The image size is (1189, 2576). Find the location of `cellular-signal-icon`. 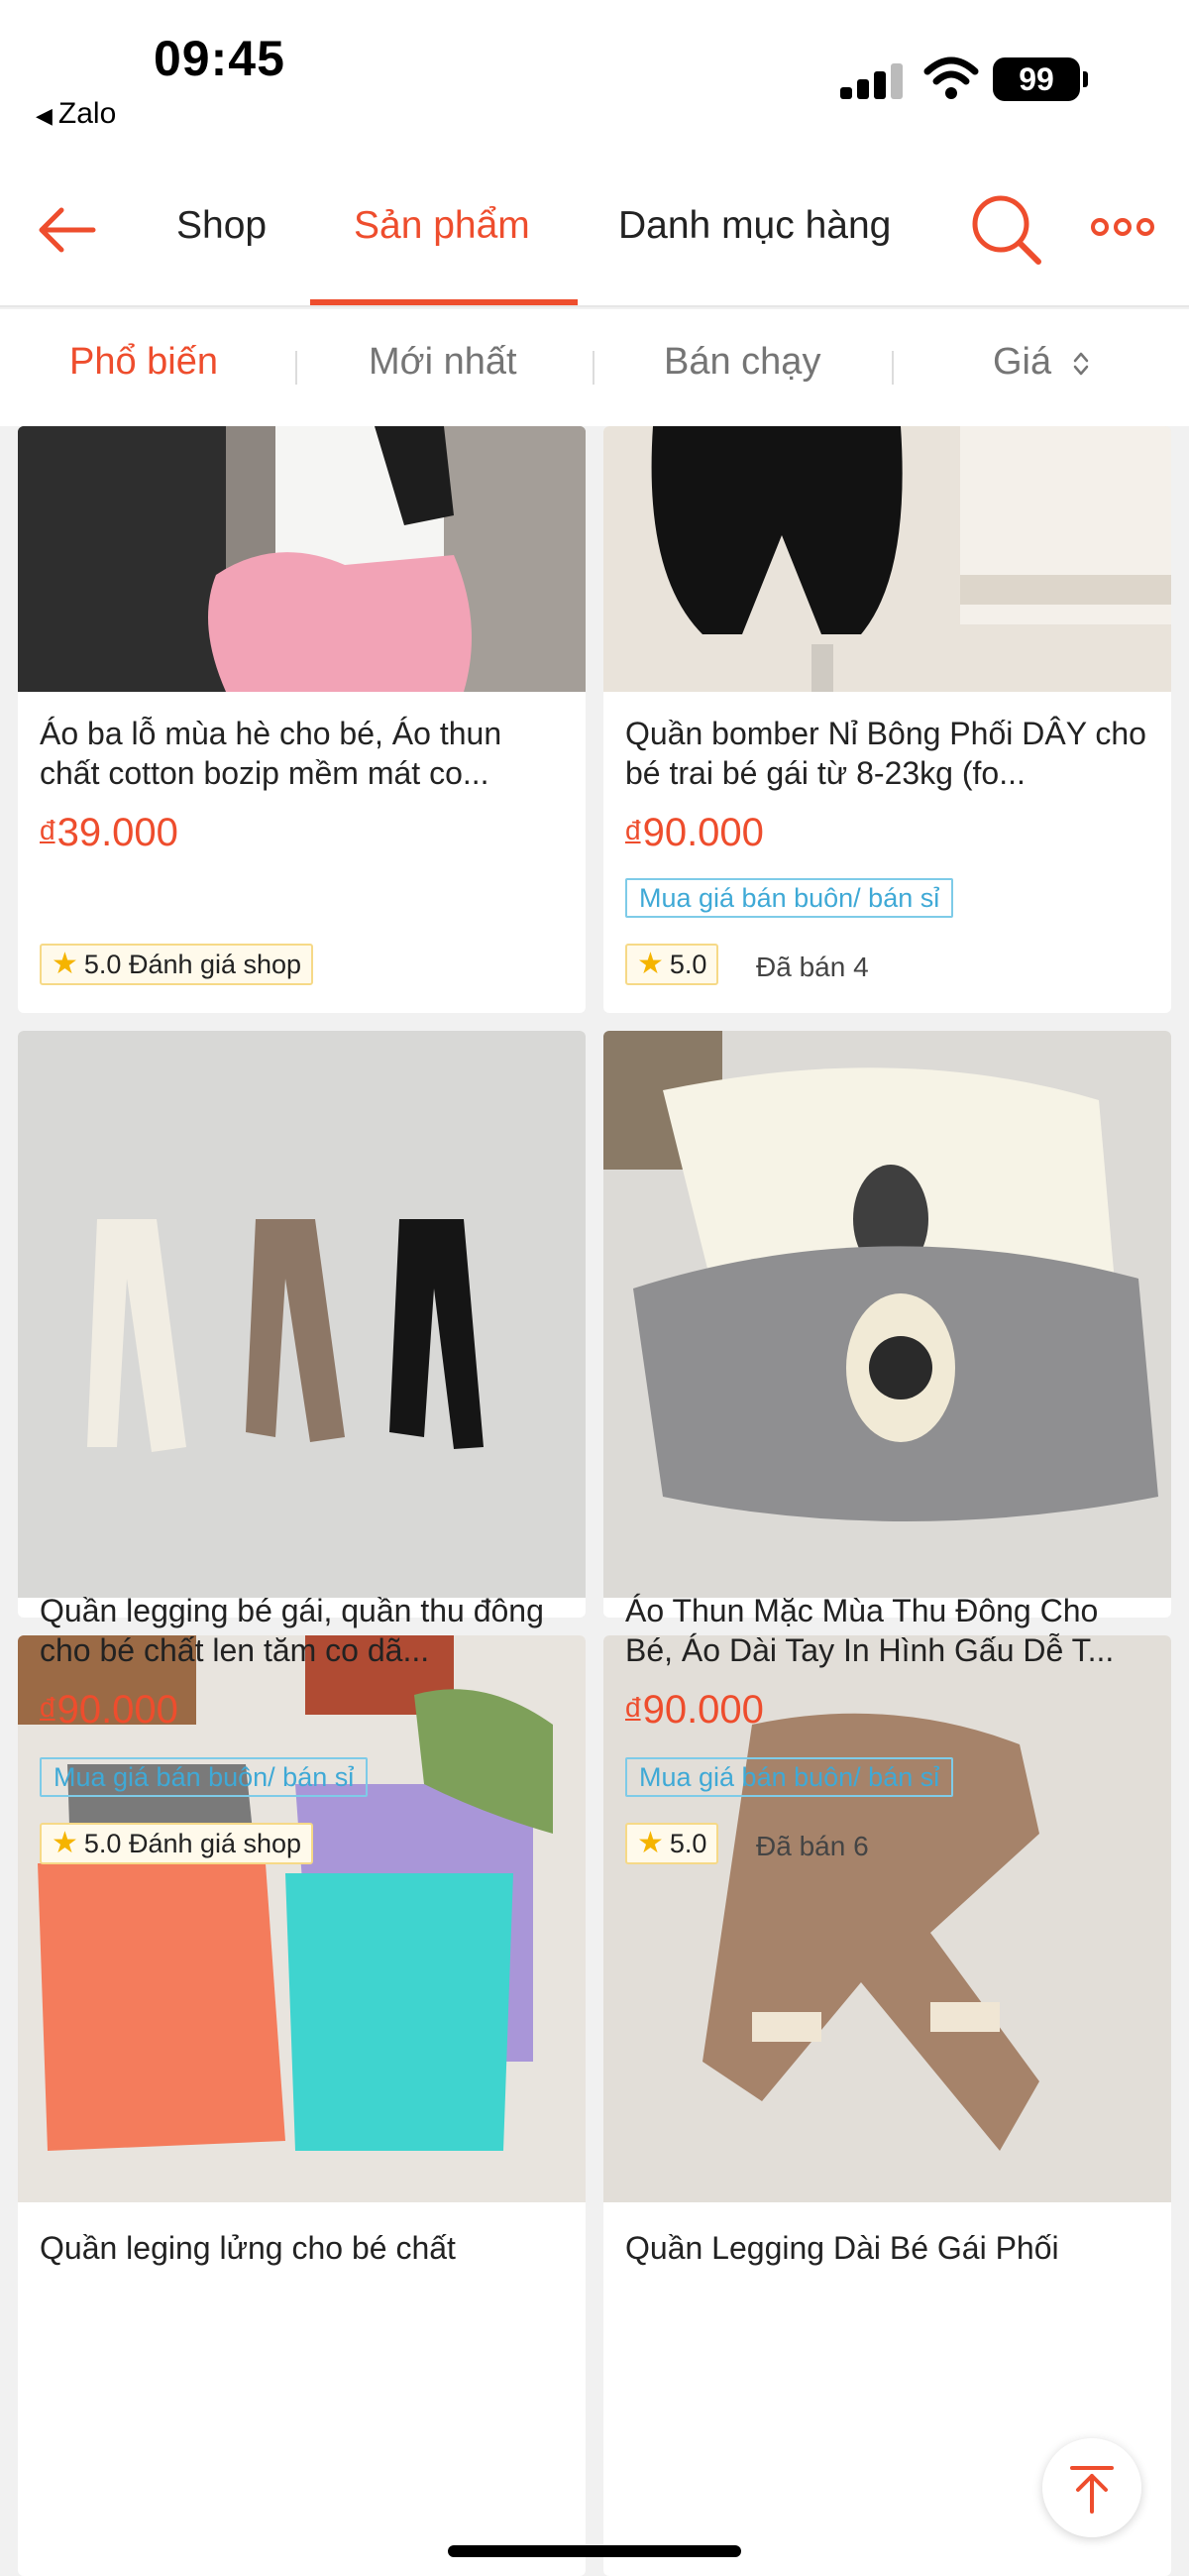

cellular-signal-icon is located at coordinates (872, 80).